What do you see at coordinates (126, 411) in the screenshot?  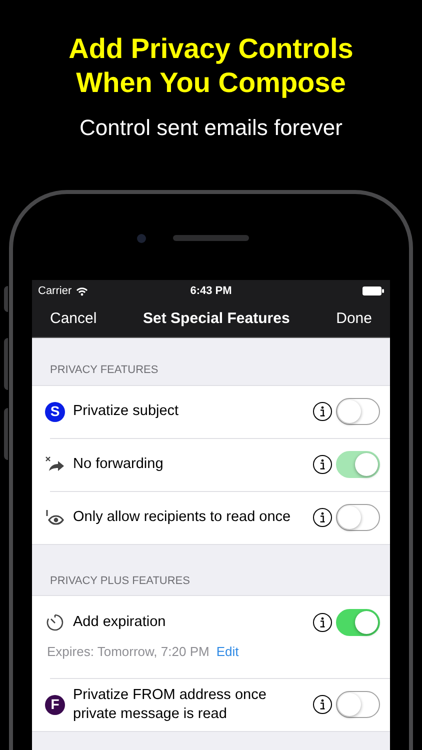 I see `row-label: Privatize subject` at bounding box center [126, 411].